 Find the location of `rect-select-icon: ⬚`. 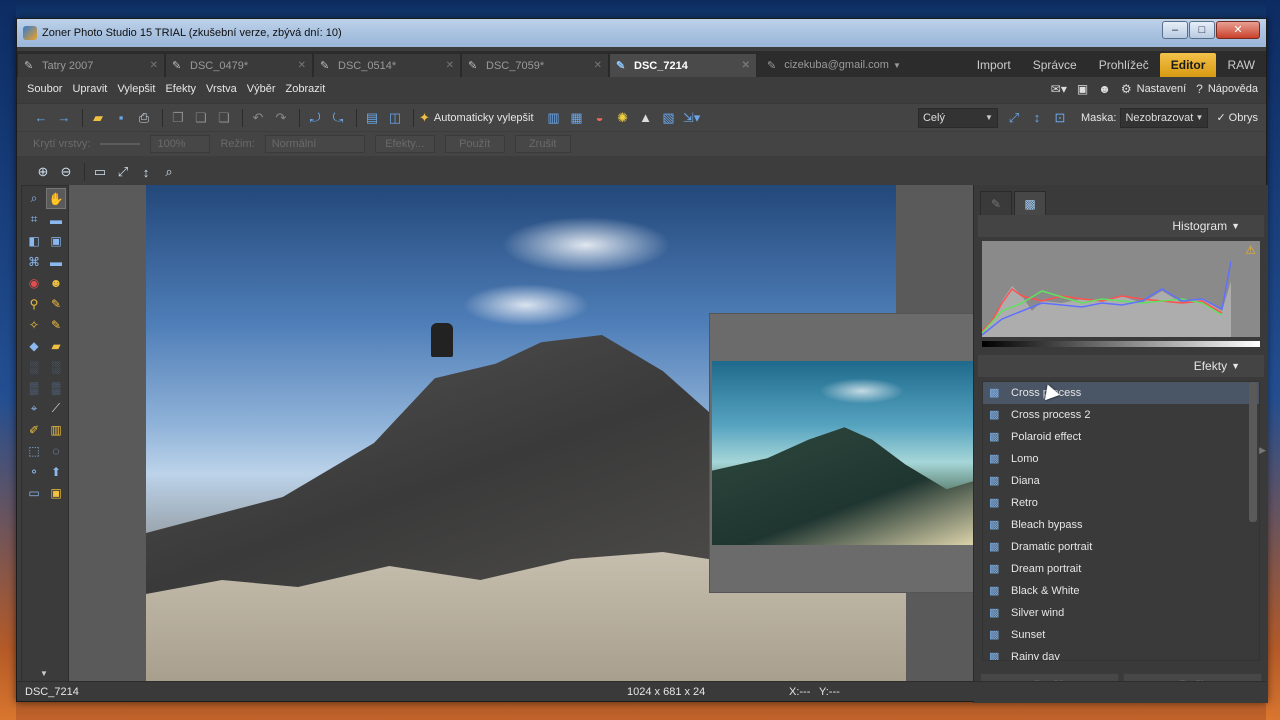

rect-select-icon: ⬚ is located at coordinates (34, 450).